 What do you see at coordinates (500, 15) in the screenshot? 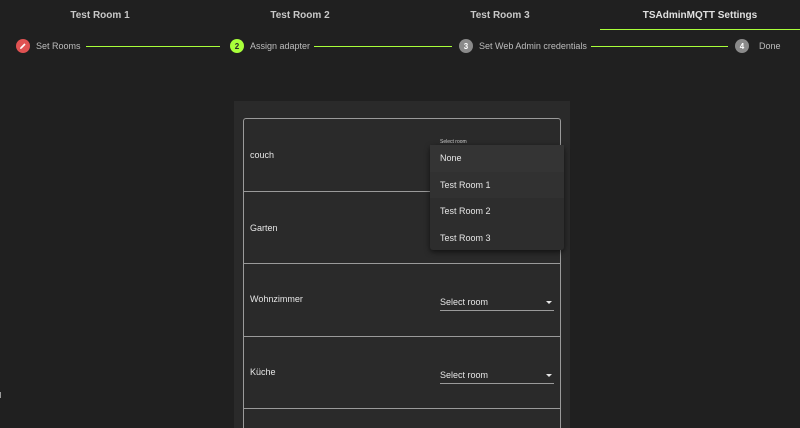
I see `tab-test-room-3: Test Room 3` at bounding box center [500, 15].